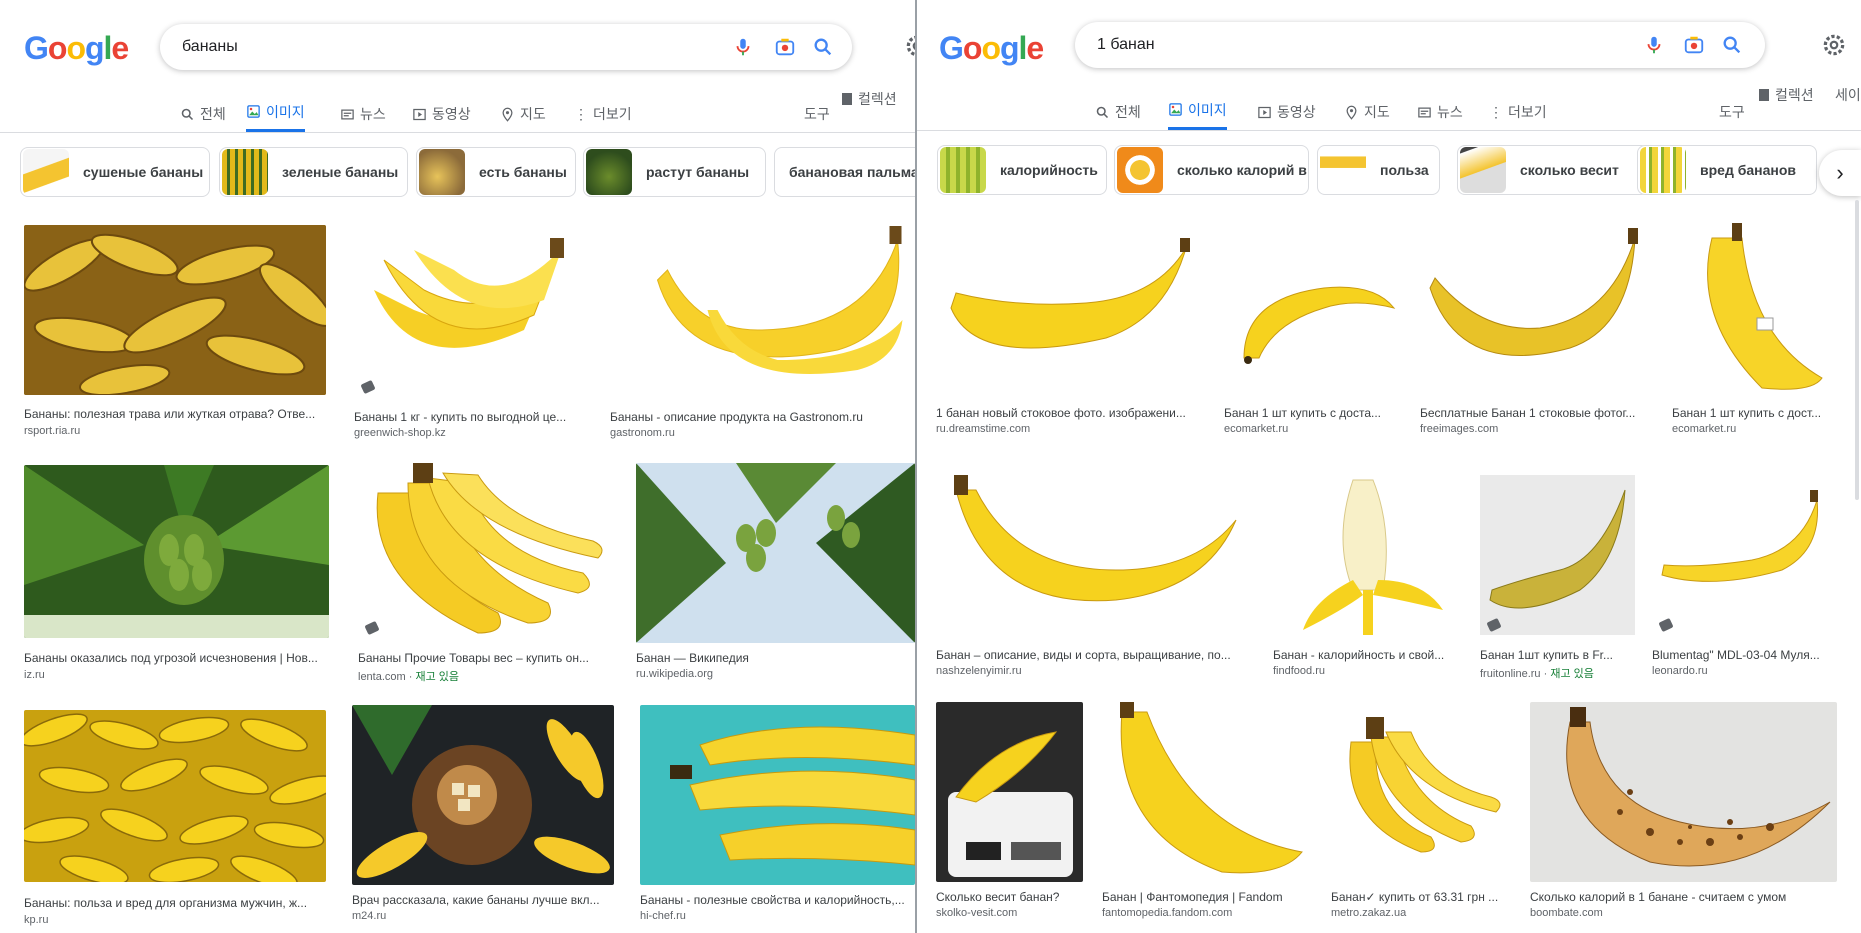  Describe the element at coordinates (1373, 557) in the screenshot. I see `peeled-banana-image` at that location.